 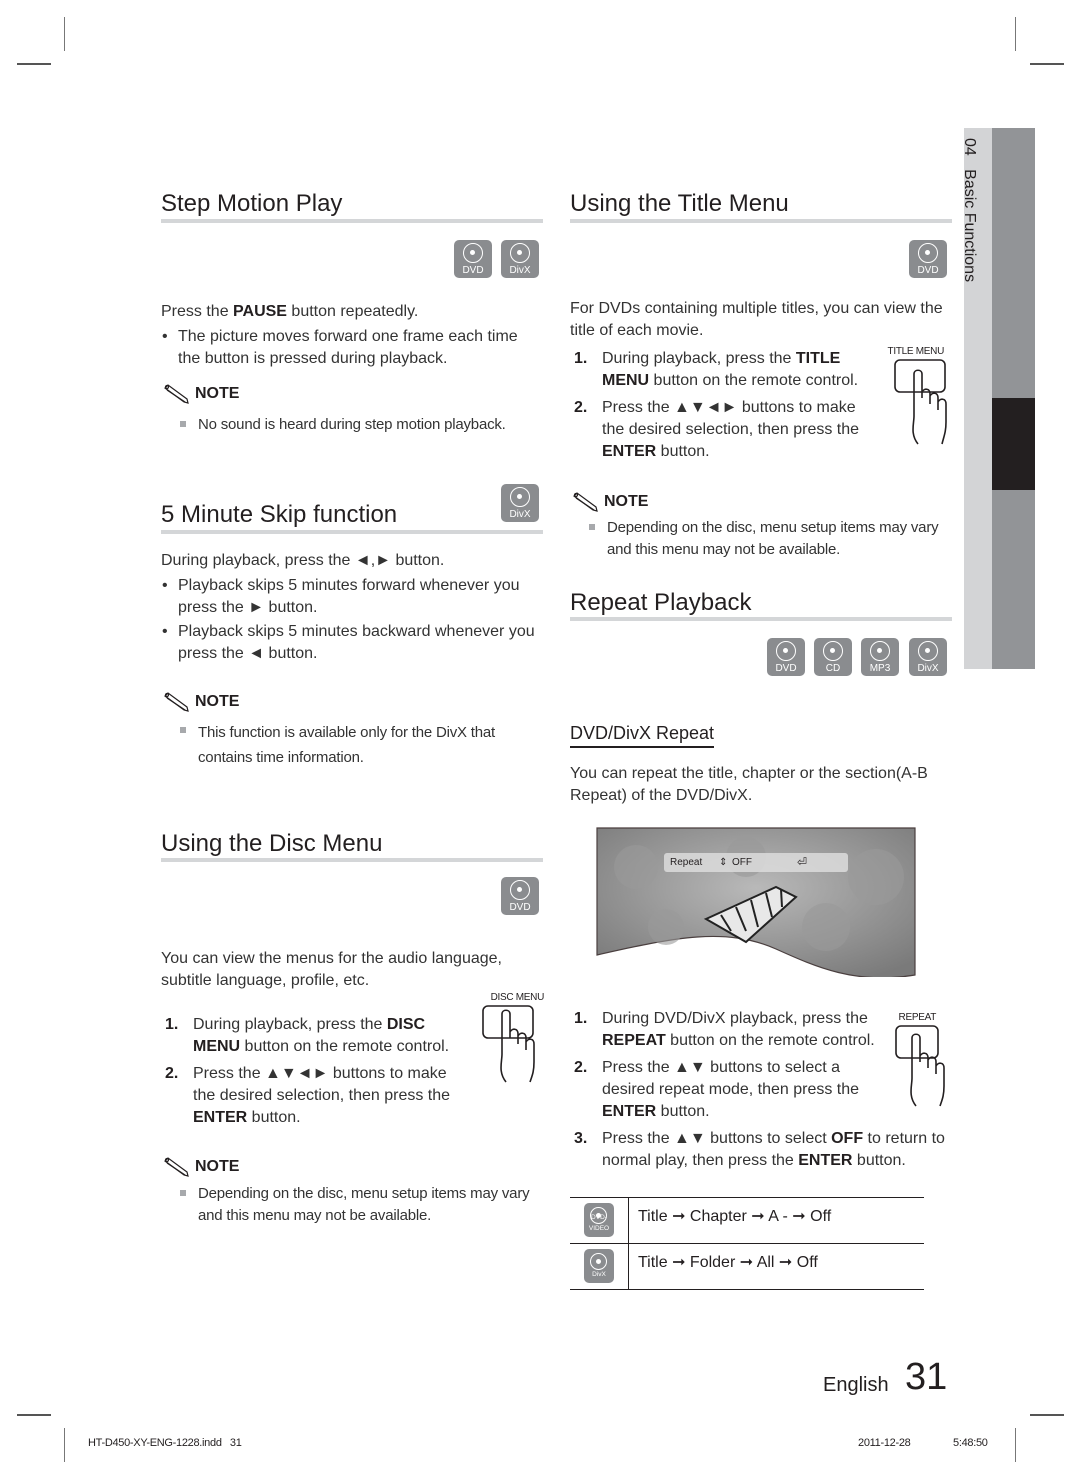 What do you see at coordinates (969, 226) in the screenshot?
I see `chapter-title: Basic Functions` at bounding box center [969, 226].